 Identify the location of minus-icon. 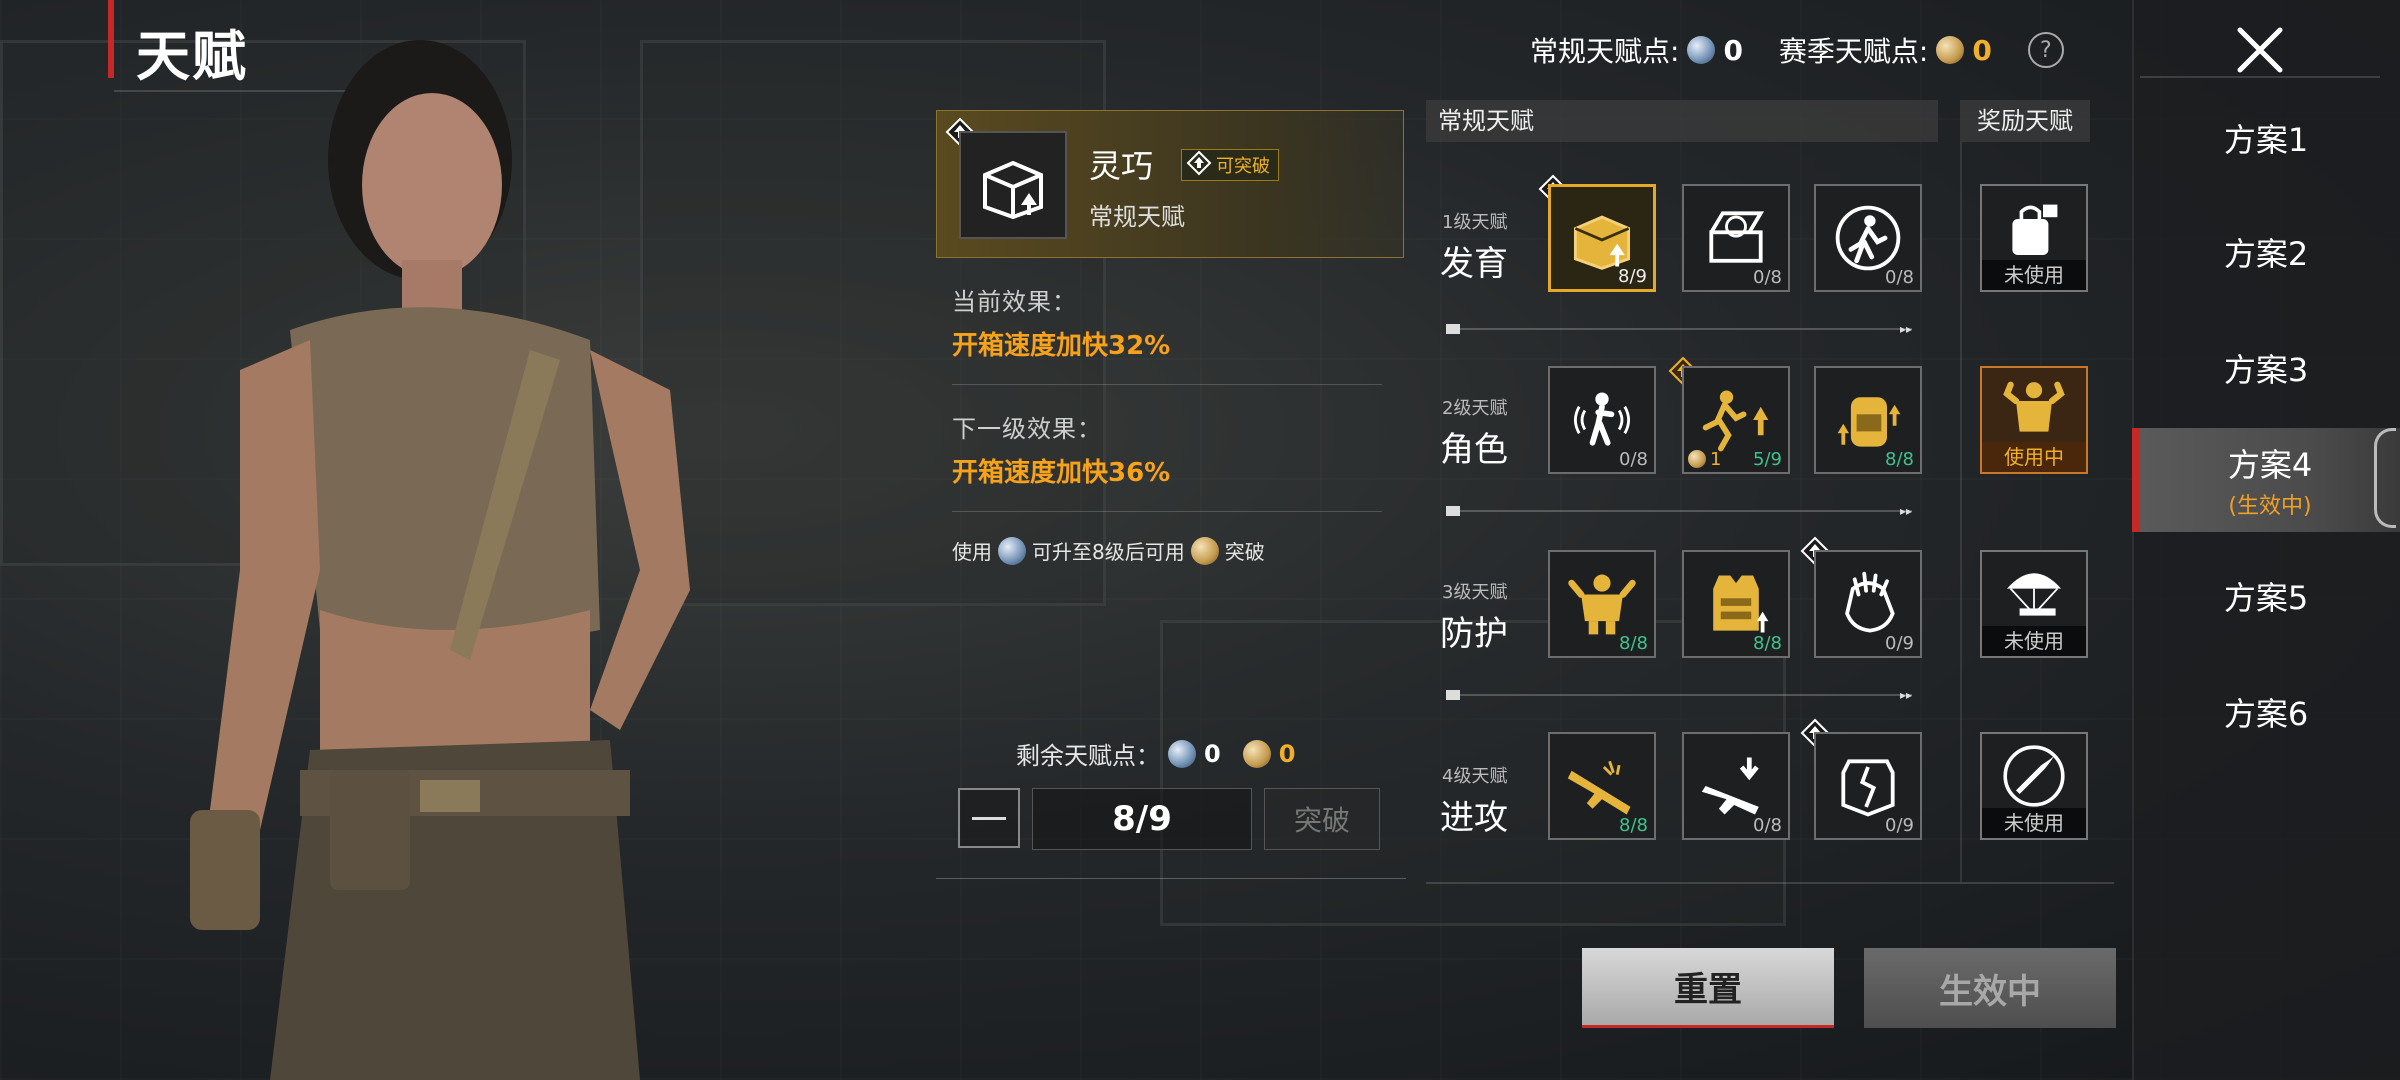
(989, 818).